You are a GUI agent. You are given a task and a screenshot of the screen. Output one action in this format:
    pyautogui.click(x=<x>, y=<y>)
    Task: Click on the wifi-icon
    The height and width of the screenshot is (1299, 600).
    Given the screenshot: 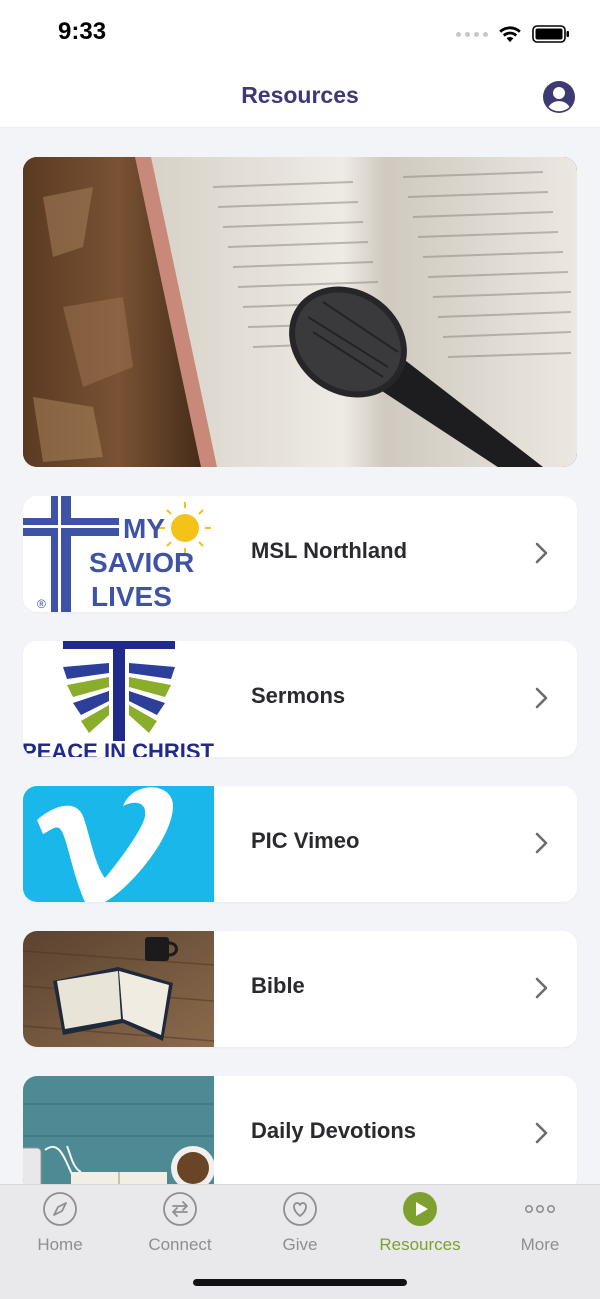 What is the action you would take?
    pyautogui.click(x=510, y=34)
    